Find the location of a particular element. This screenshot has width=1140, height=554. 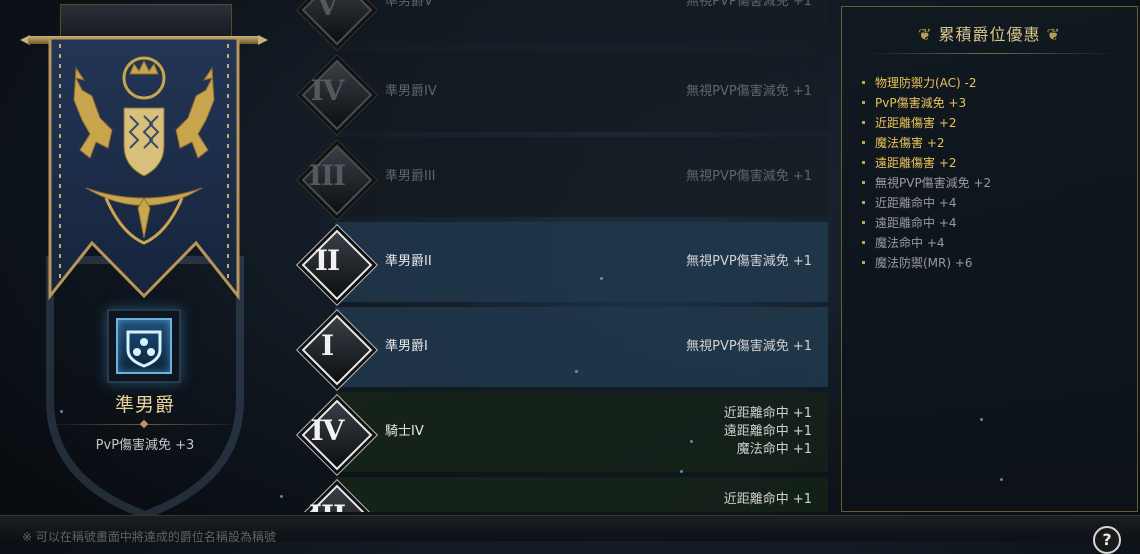

benefit-text: 物理防禦力(AC) -2 is located at coordinates (926, 83).